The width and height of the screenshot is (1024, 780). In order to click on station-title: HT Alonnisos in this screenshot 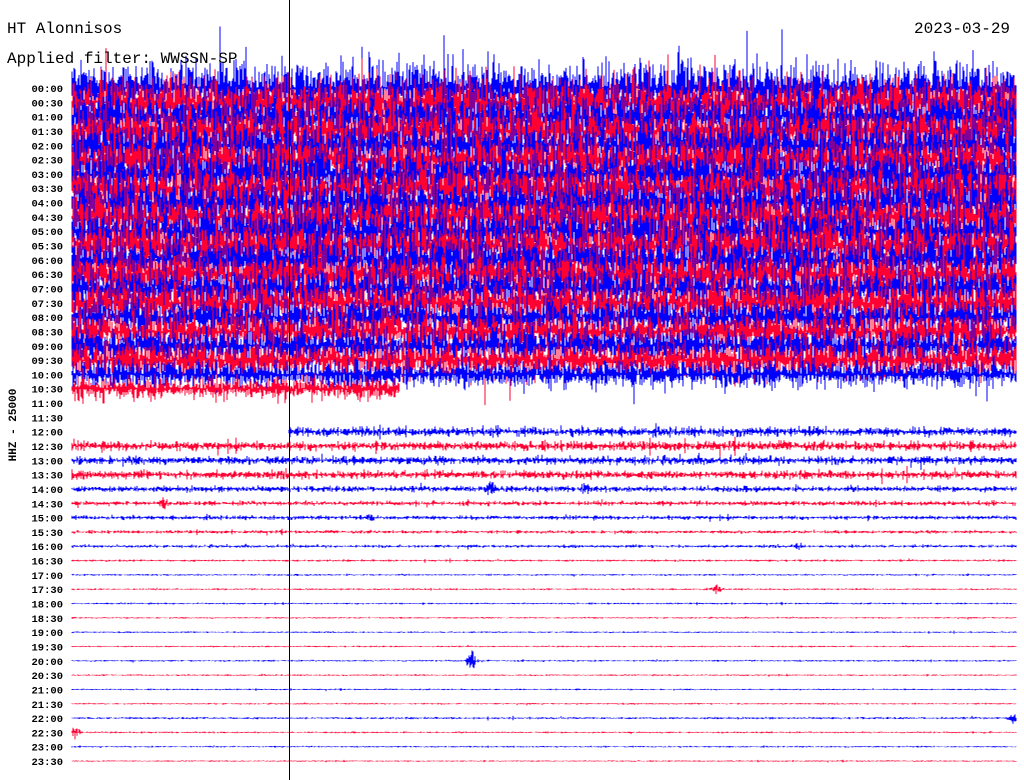, I will do `click(65, 29)`.